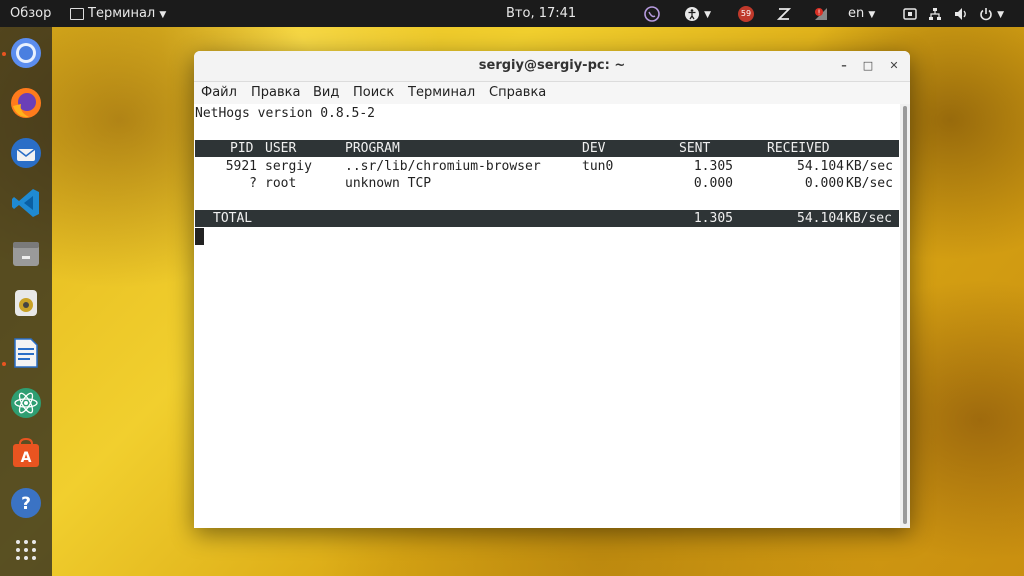 The width and height of the screenshot is (1024, 576). What do you see at coordinates (242, 148) in the screenshot?
I see `header-pid: PID` at bounding box center [242, 148].